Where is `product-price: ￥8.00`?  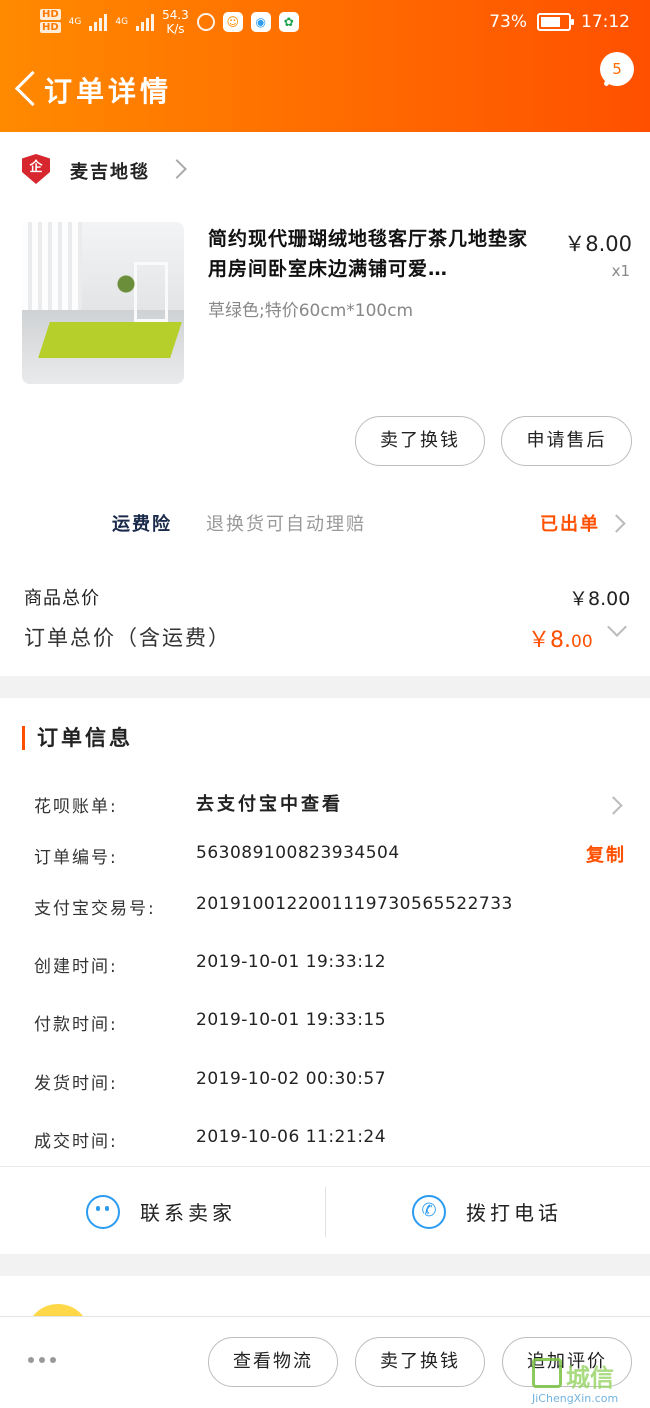
product-price: ￥8.00 is located at coordinates (598, 244).